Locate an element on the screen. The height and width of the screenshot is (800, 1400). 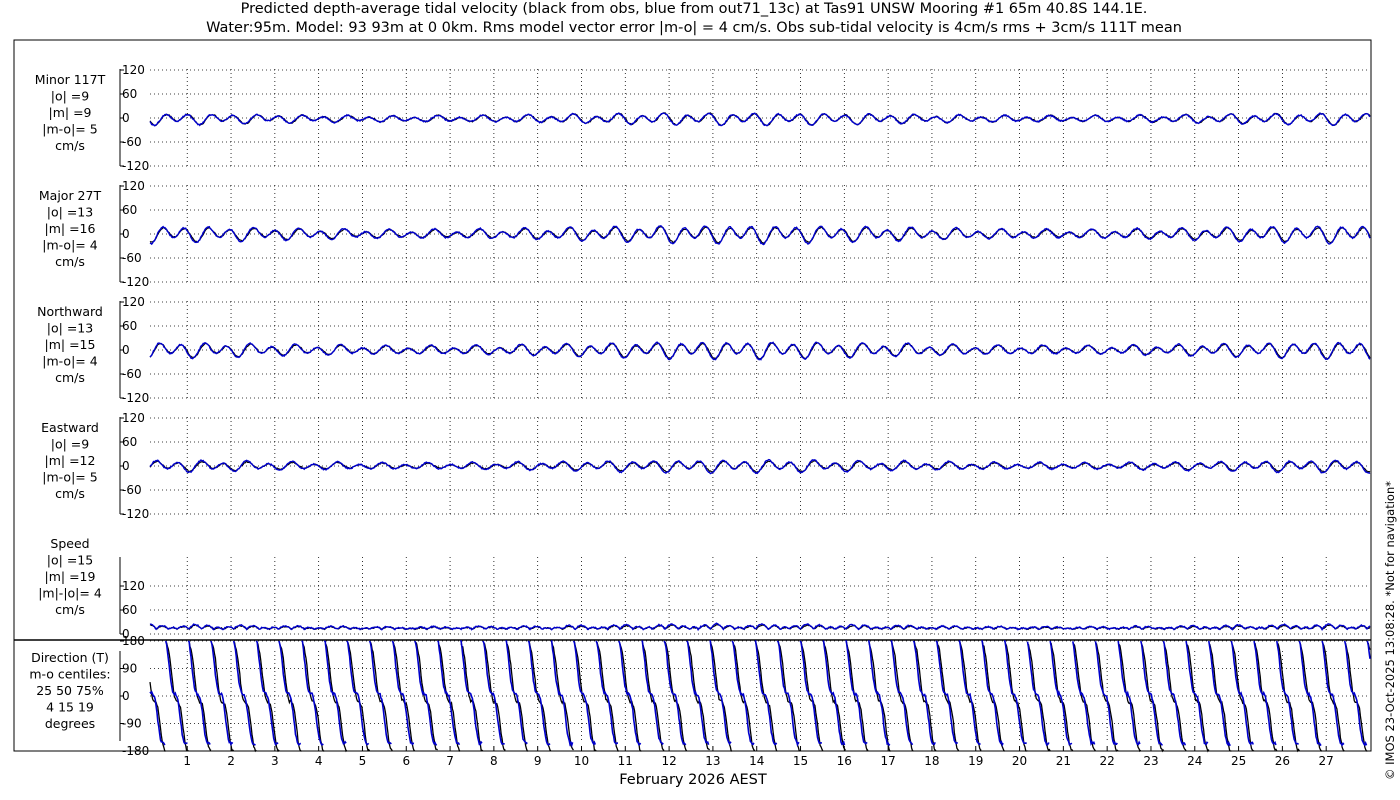
panel-label-line: 25 50 75% is located at coordinates (70, 690).